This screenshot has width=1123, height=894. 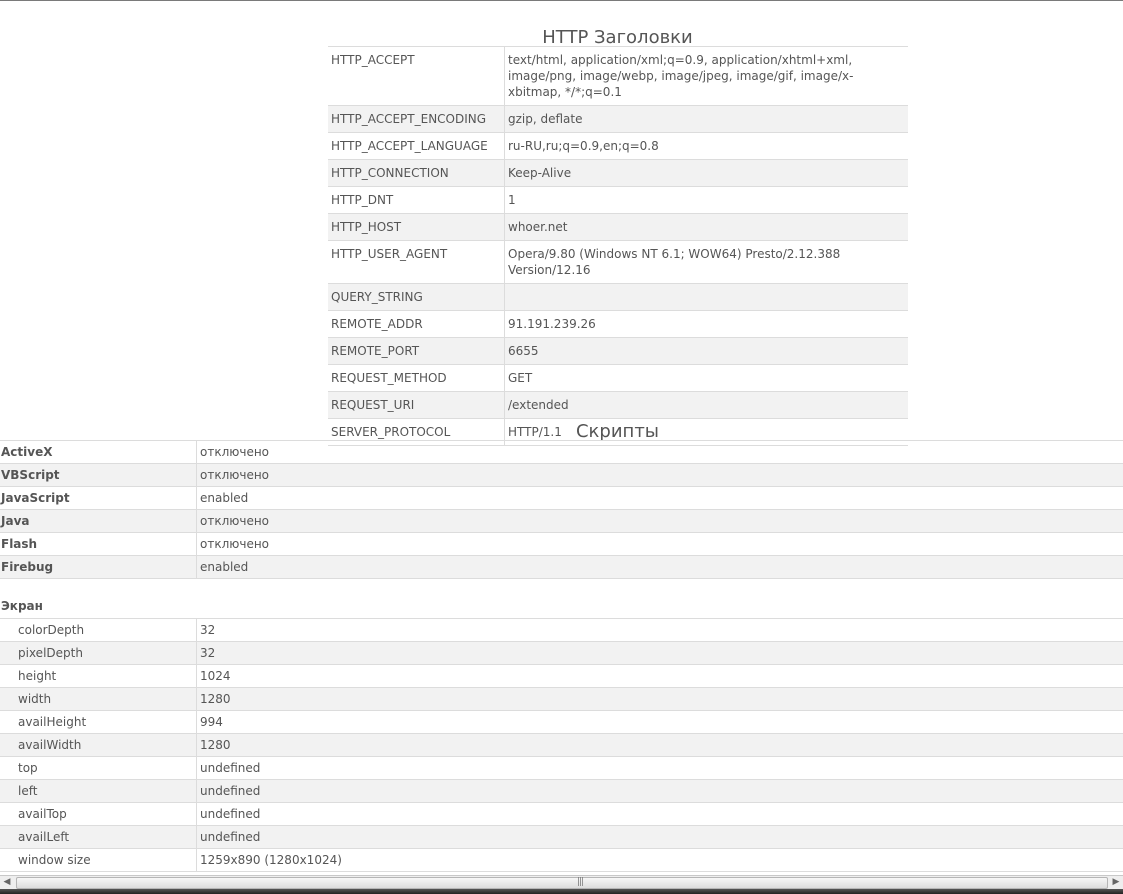 What do you see at coordinates (706, 119) in the screenshot?
I see `header-value: gzip, deflate` at bounding box center [706, 119].